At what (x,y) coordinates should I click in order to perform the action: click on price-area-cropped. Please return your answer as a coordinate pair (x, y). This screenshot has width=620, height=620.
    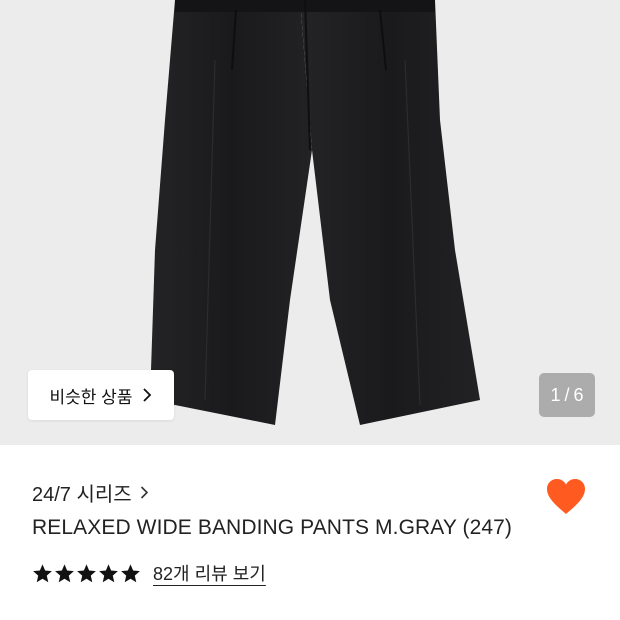
    Looking at the image, I should click on (92, 616).